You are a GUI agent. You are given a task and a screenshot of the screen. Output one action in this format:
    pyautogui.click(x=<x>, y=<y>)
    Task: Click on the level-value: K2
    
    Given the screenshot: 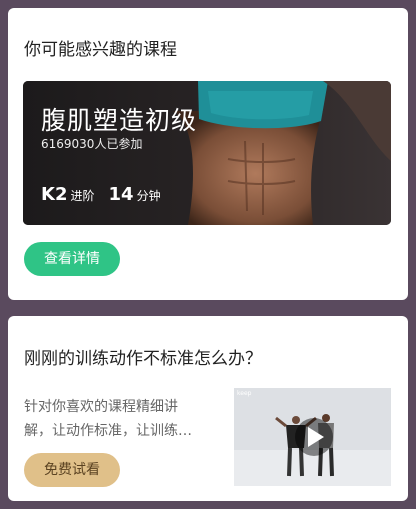 What is the action you would take?
    pyautogui.click(x=54, y=194)
    